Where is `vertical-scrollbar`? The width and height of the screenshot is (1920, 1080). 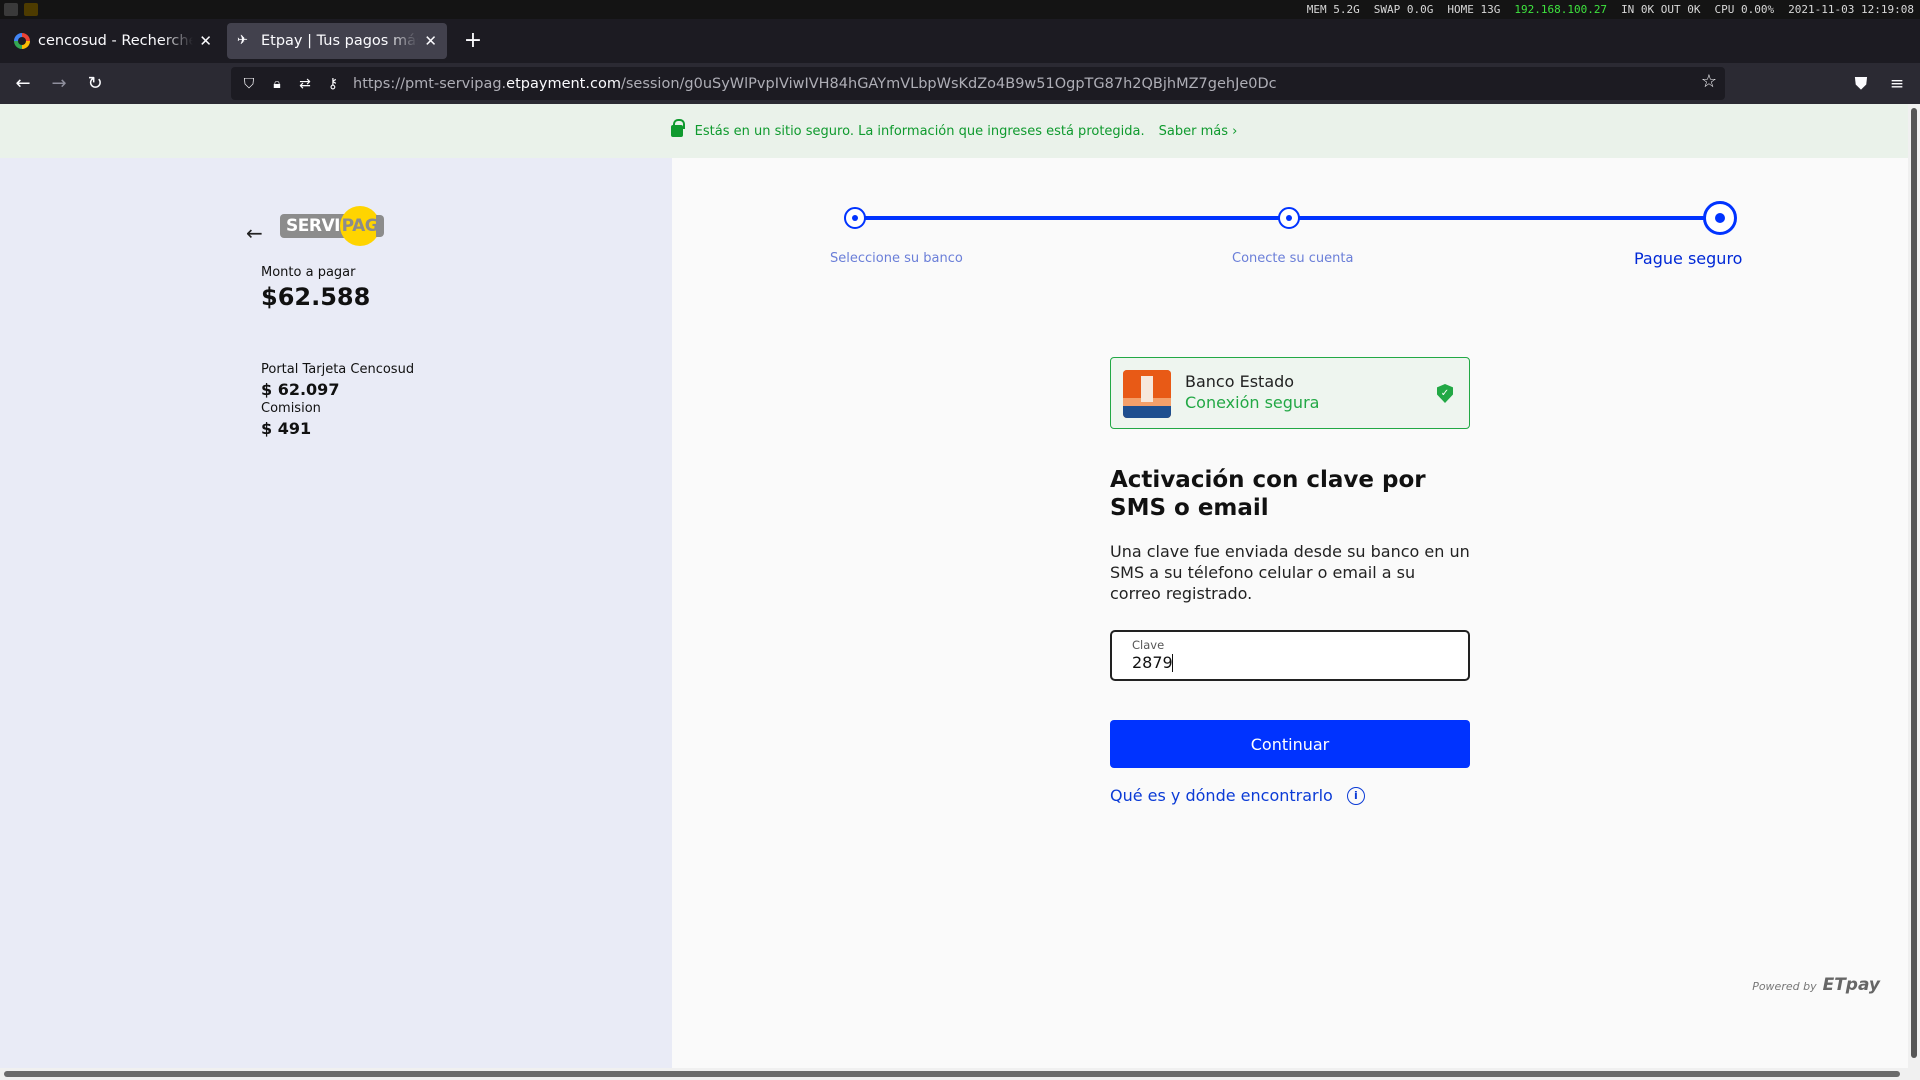 vertical-scrollbar is located at coordinates (1914, 592).